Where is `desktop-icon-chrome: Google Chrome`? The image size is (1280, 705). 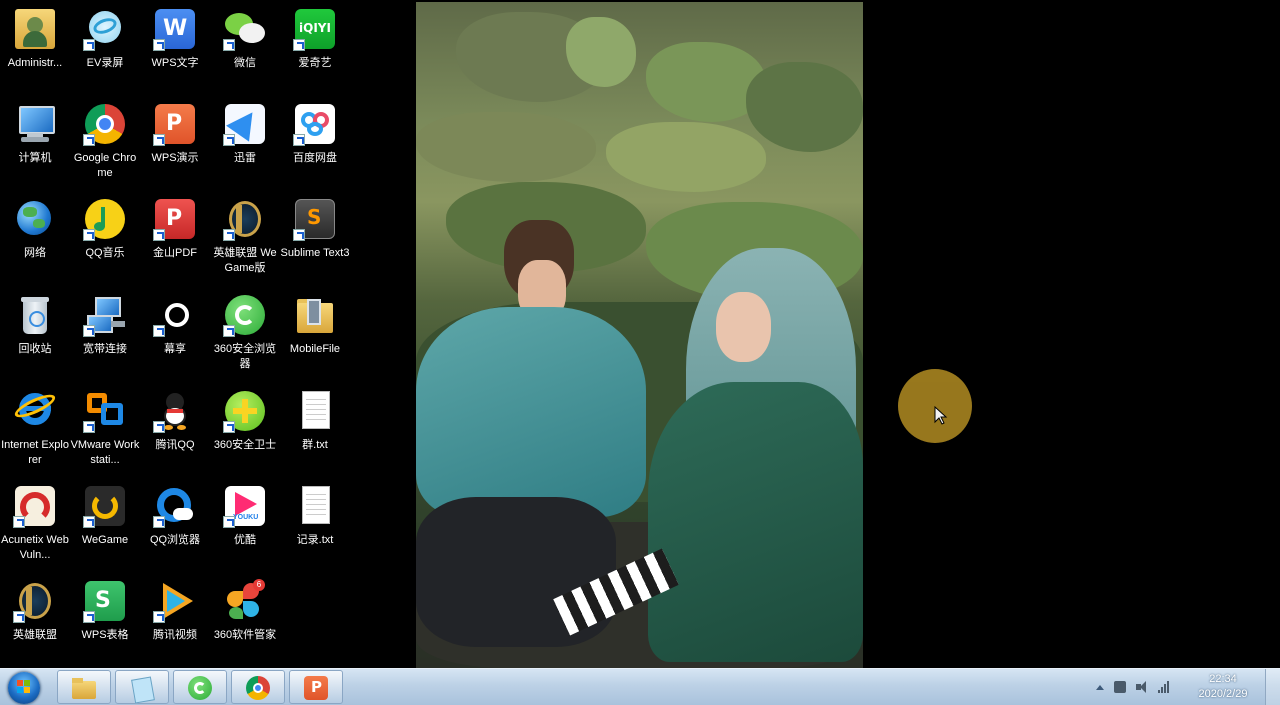
desktop-icon-chrome: Google Chrome is located at coordinates (105, 143).